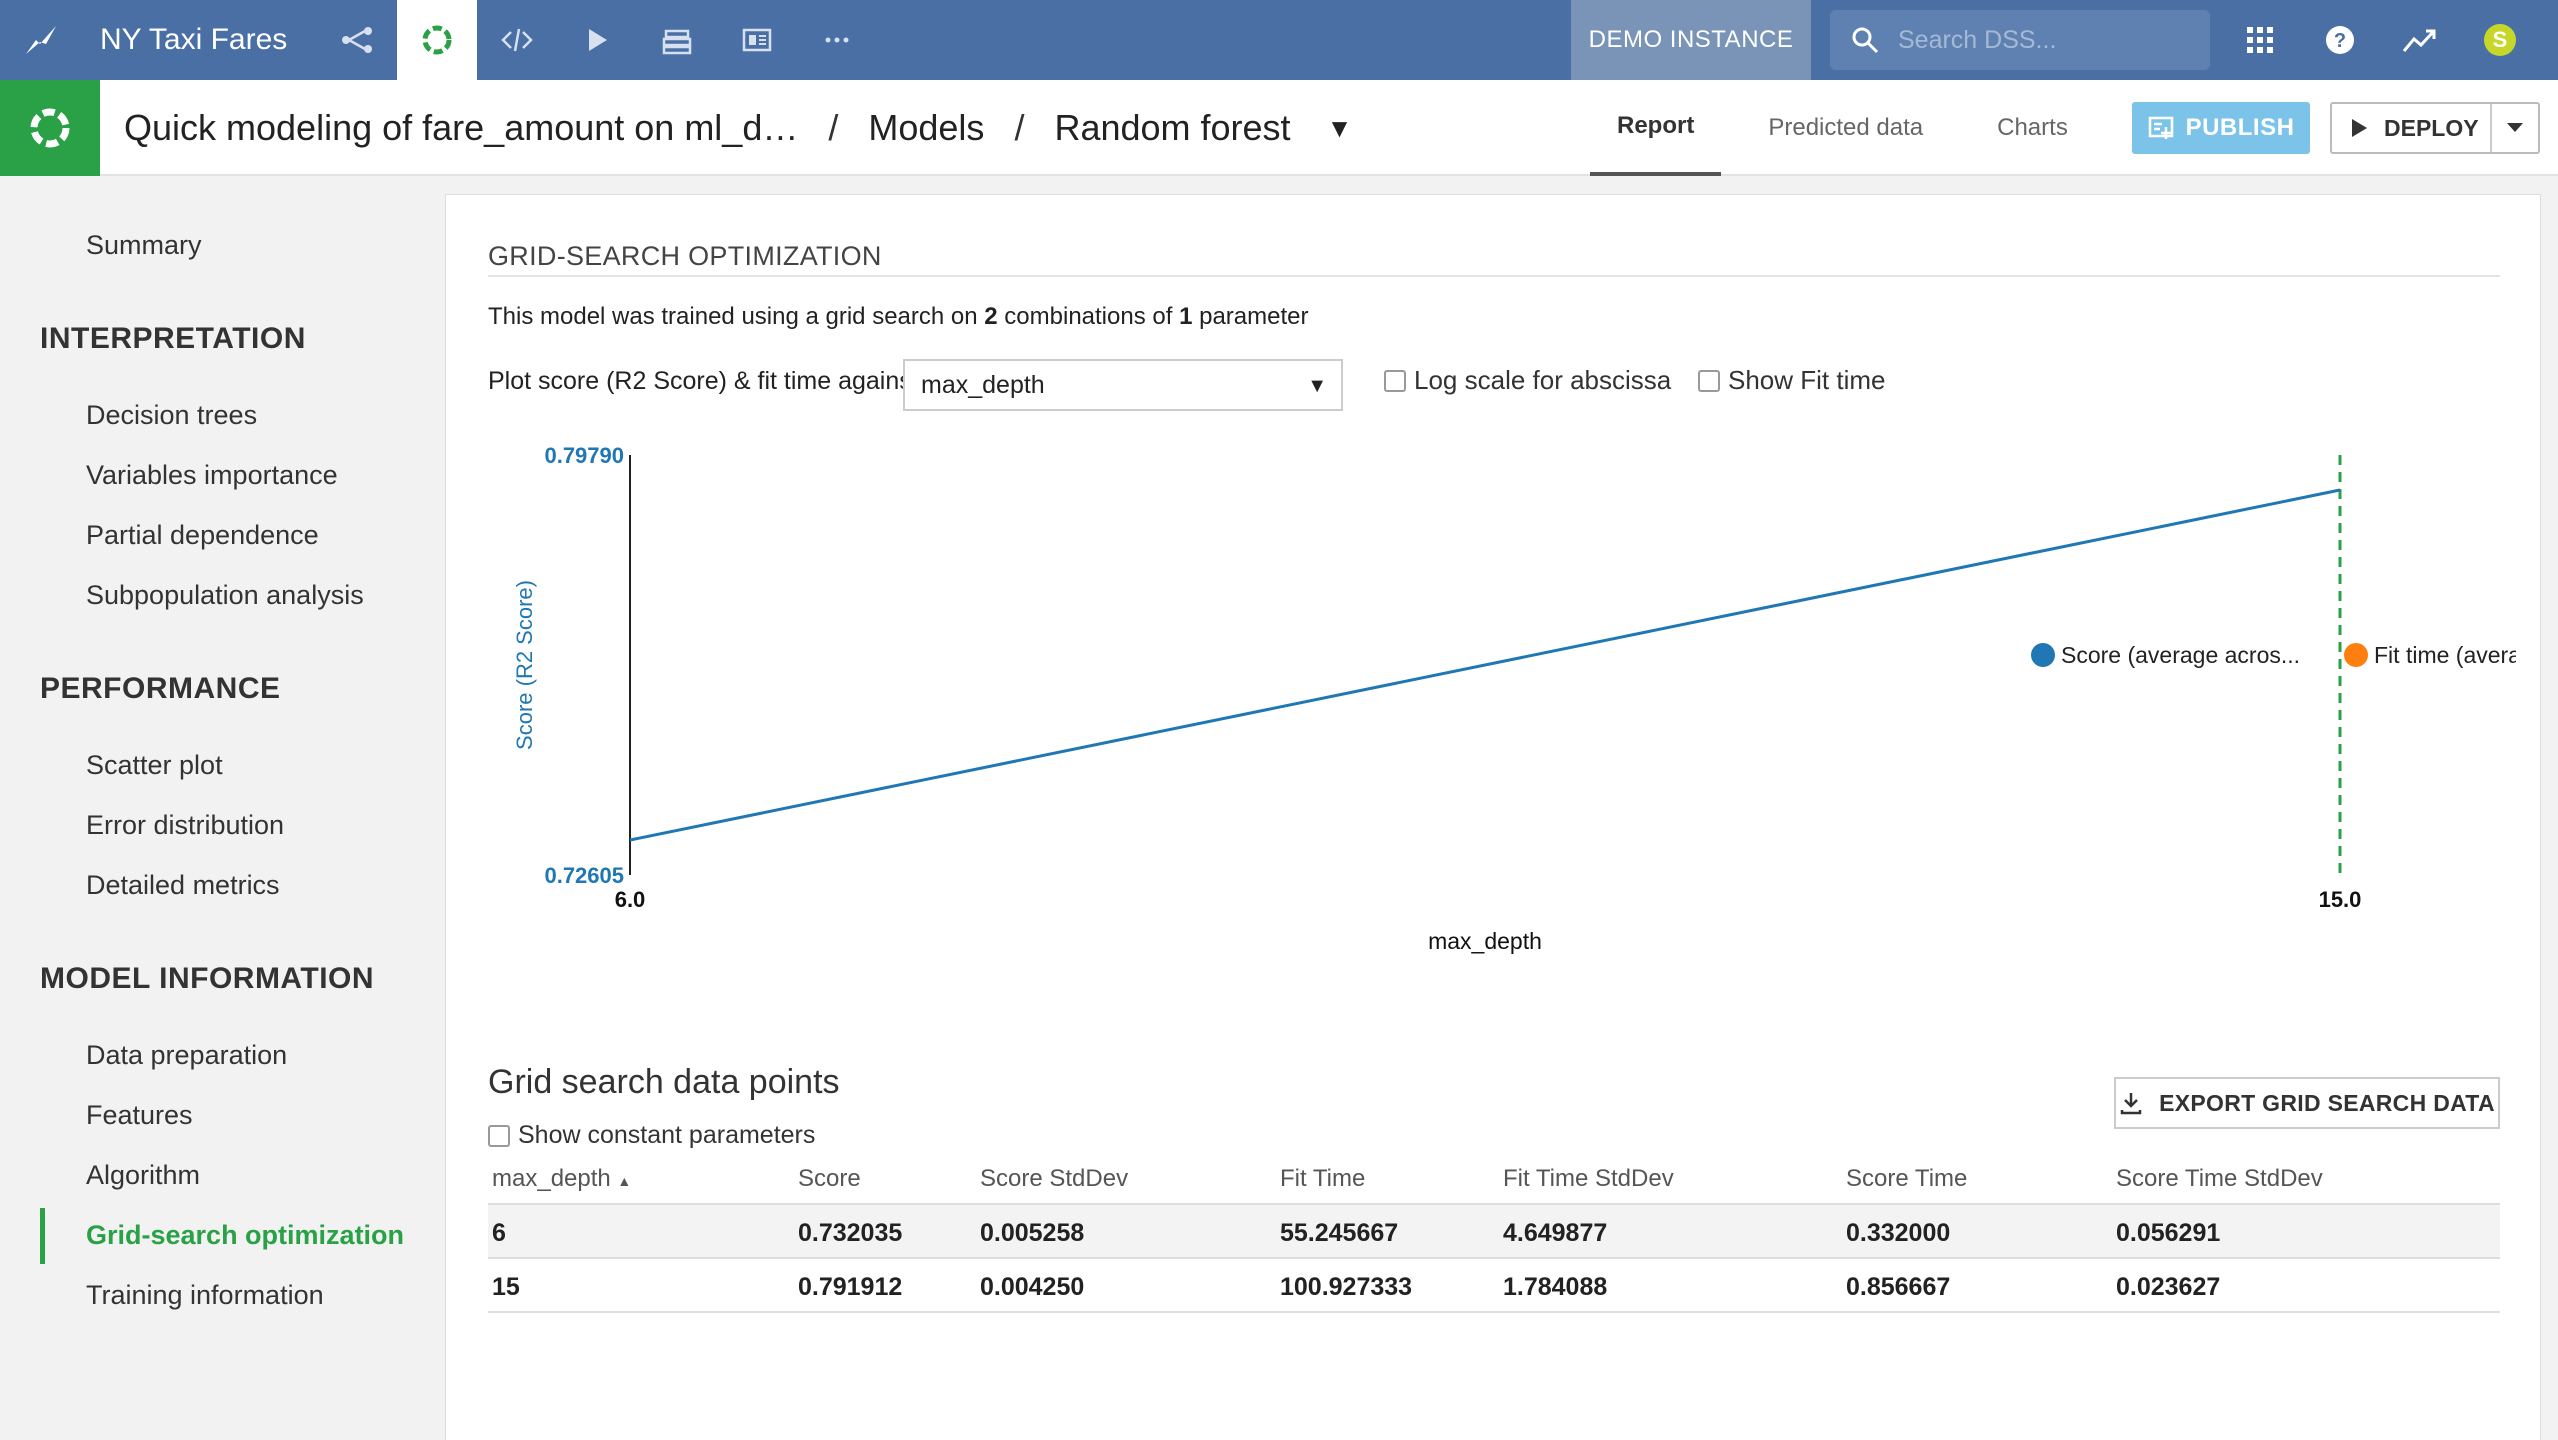 The image size is (2558, 1440). Describe the element at coordinates (1807, 380) in the screenshot. I see `show-fit-time-label: Show Fit time` at that location.